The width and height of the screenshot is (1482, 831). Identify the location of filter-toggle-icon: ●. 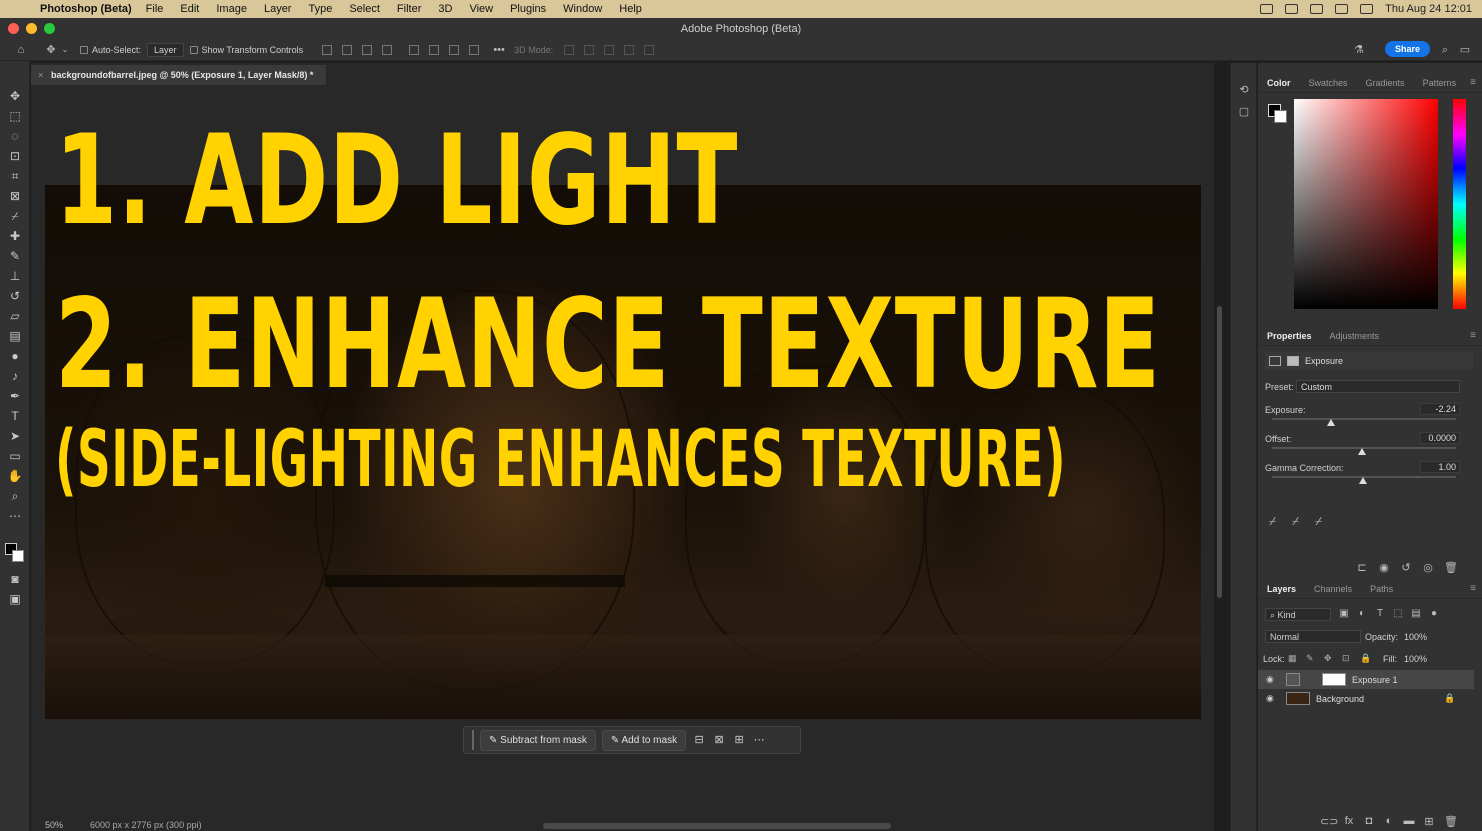
(1434, 614).